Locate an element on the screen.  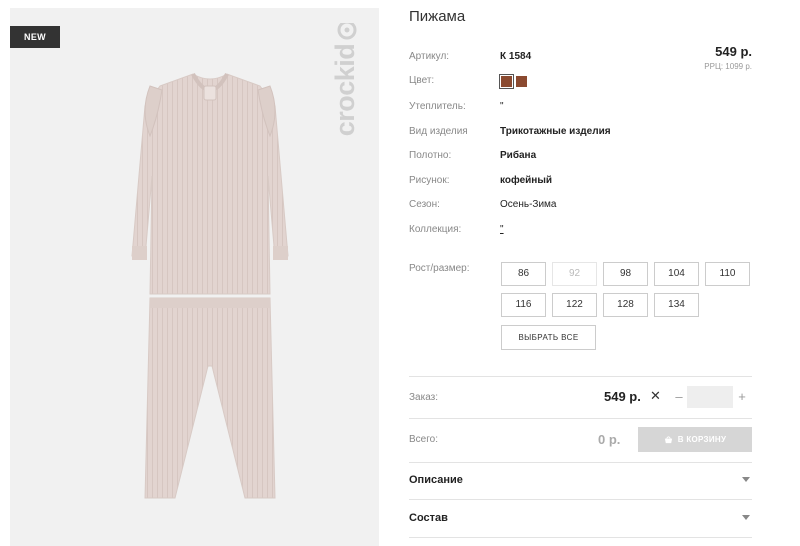
collection-link: " is located at coordinates (502, 229).